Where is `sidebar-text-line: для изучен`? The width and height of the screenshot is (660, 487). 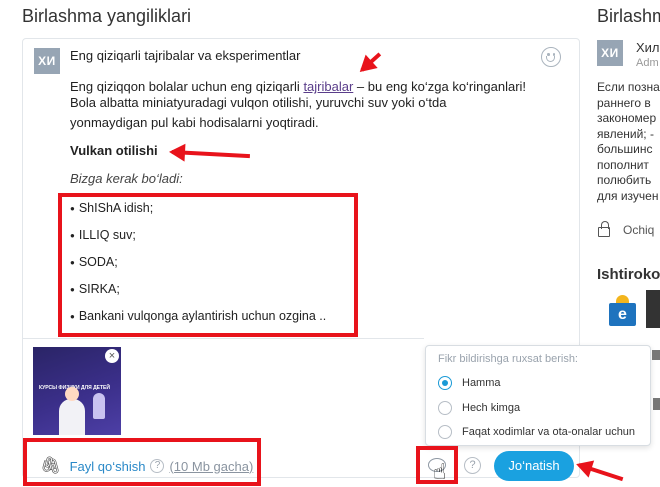
sidebar-text-line: для изучен is located at coordinates (628, 195).